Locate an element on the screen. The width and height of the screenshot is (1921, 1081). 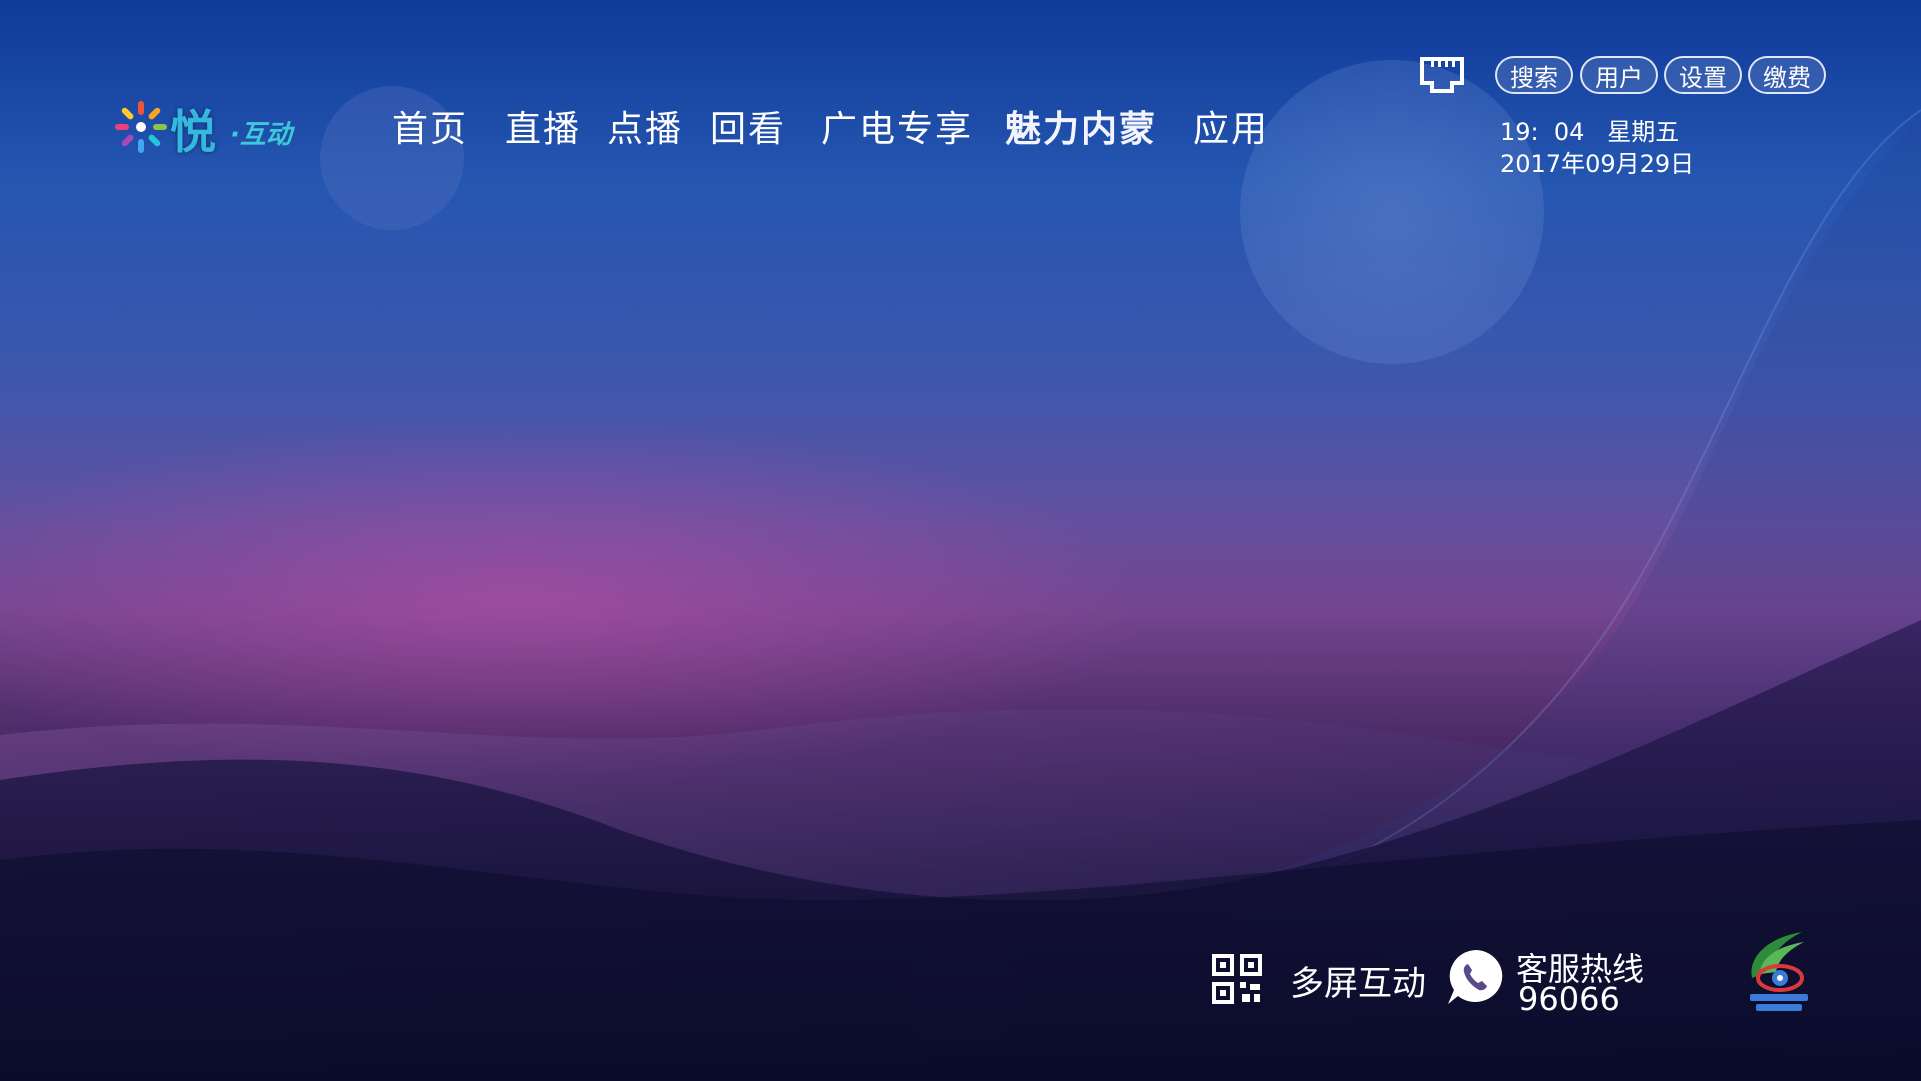
nav-item-vod: 点播 is located at coordinates (645, 126).